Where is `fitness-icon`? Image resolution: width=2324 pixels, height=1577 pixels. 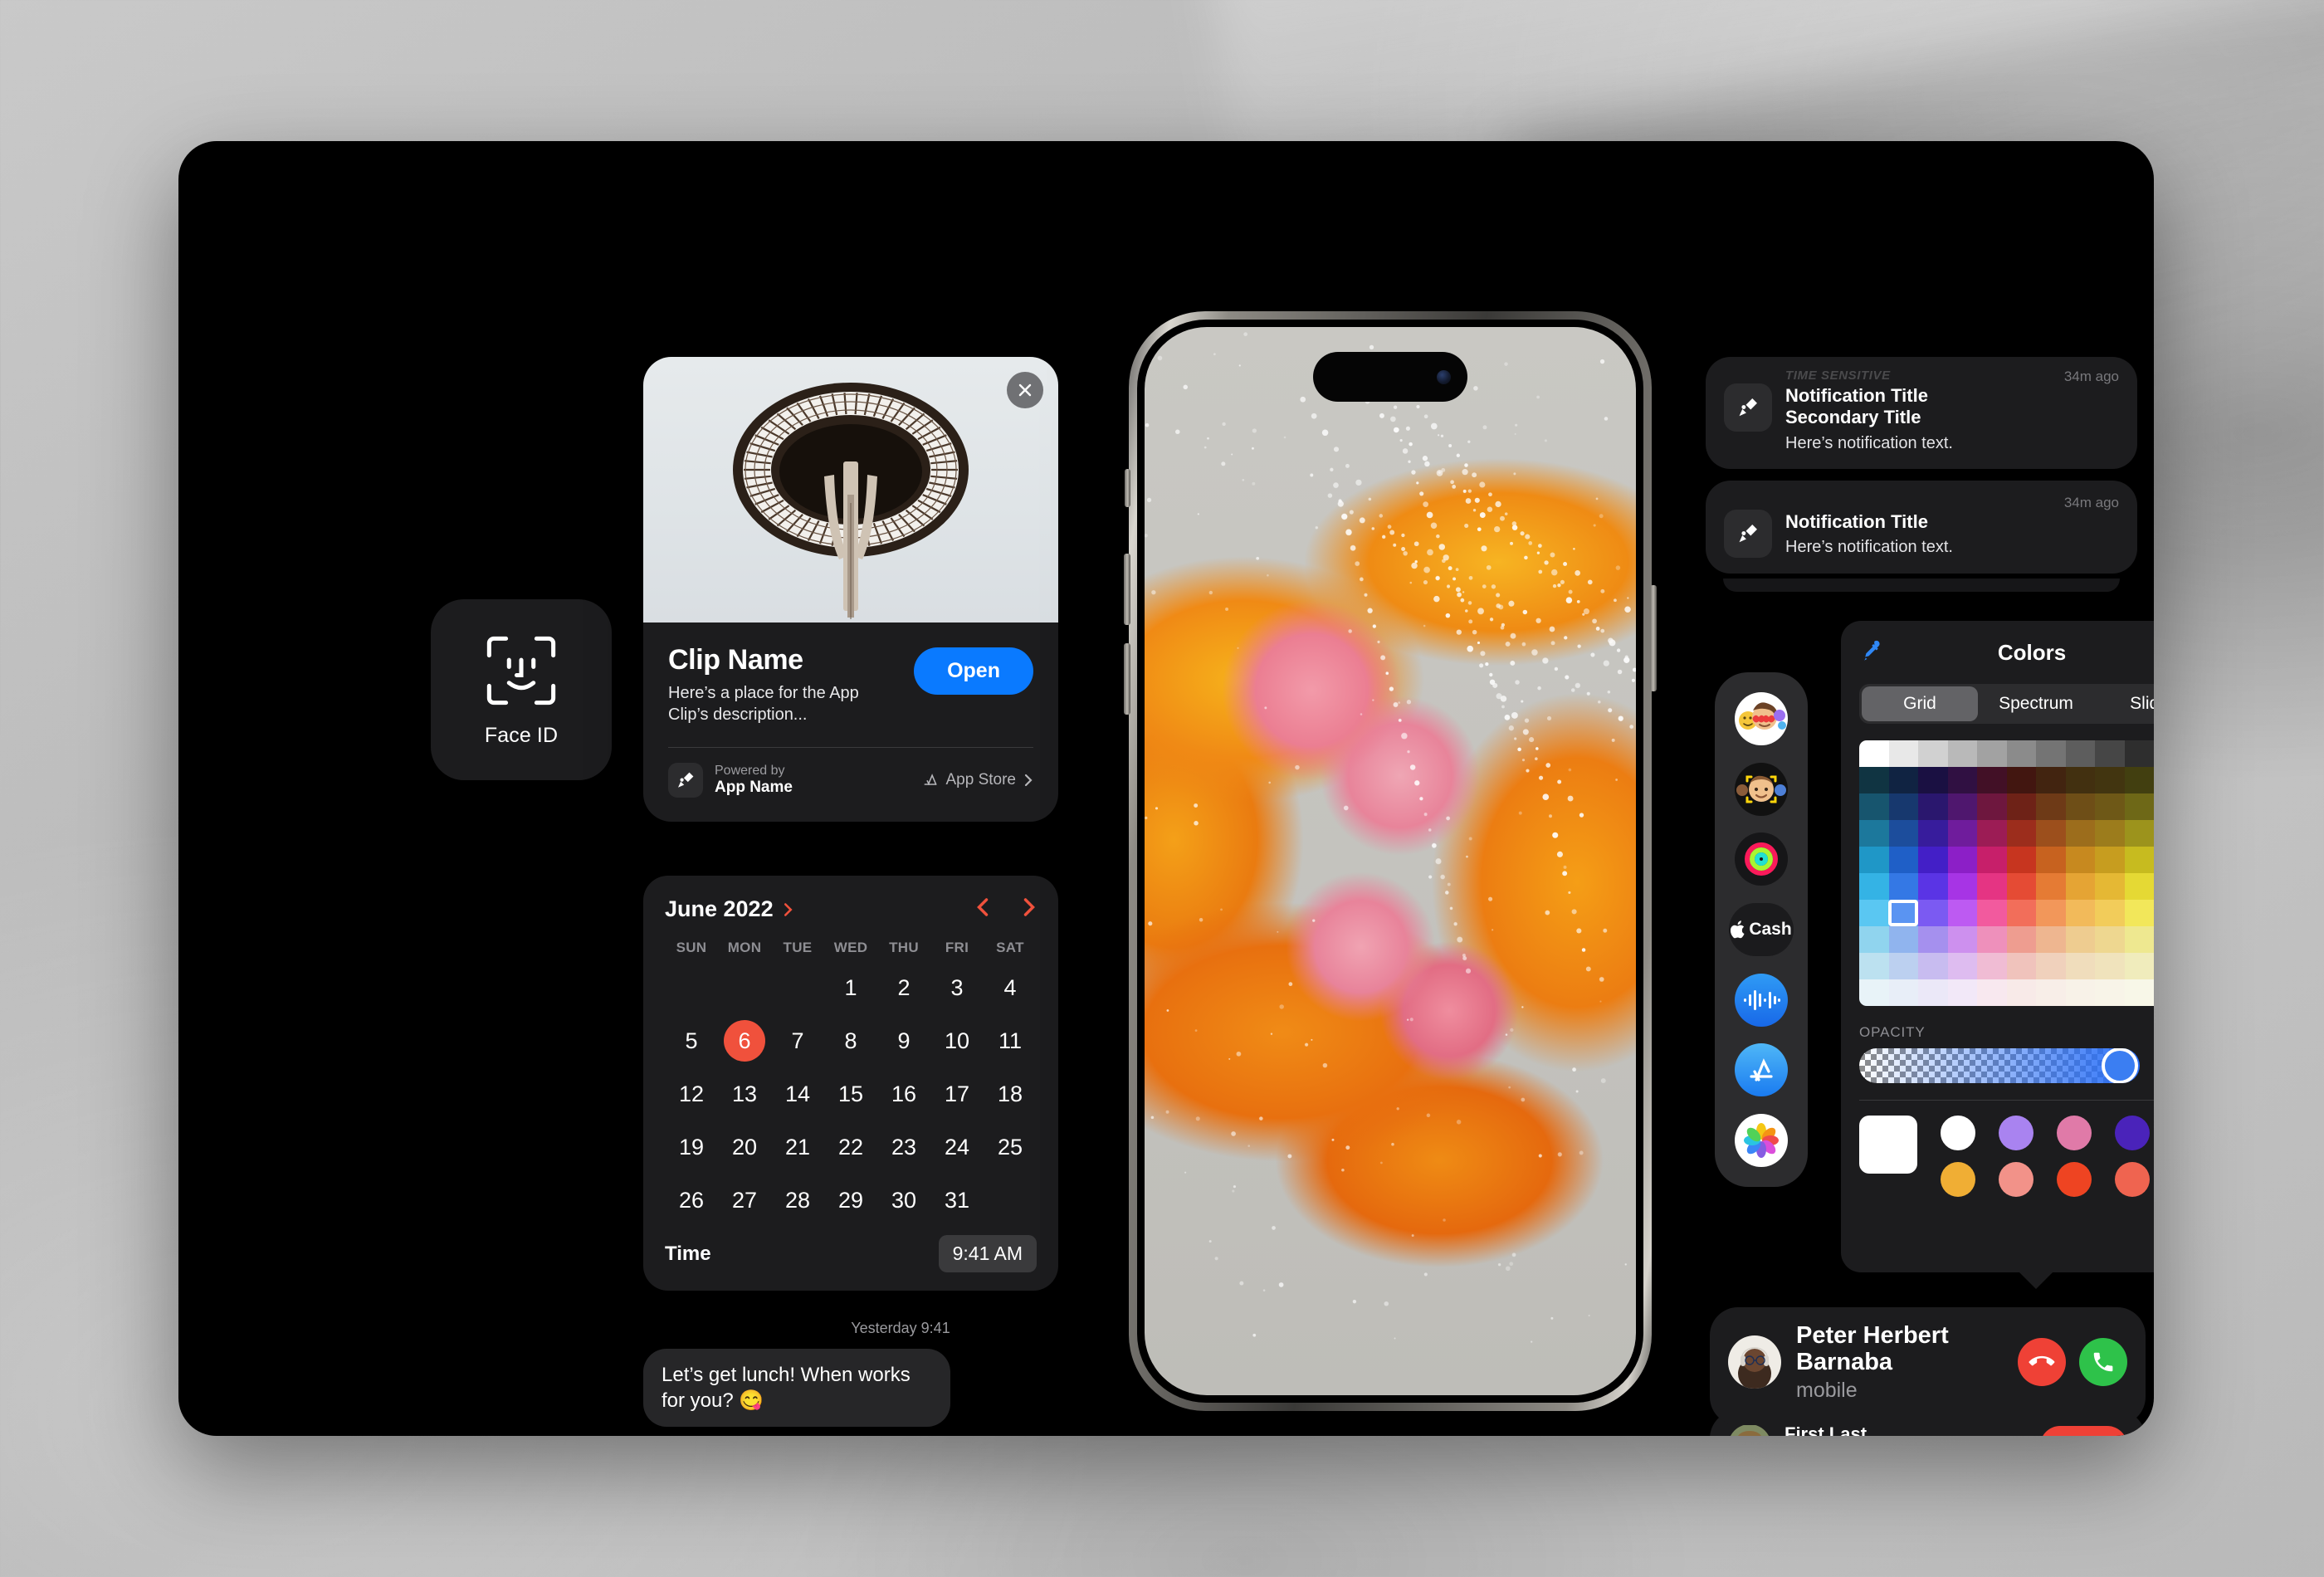 fitness-icon is located at coordinates (1761, 859).